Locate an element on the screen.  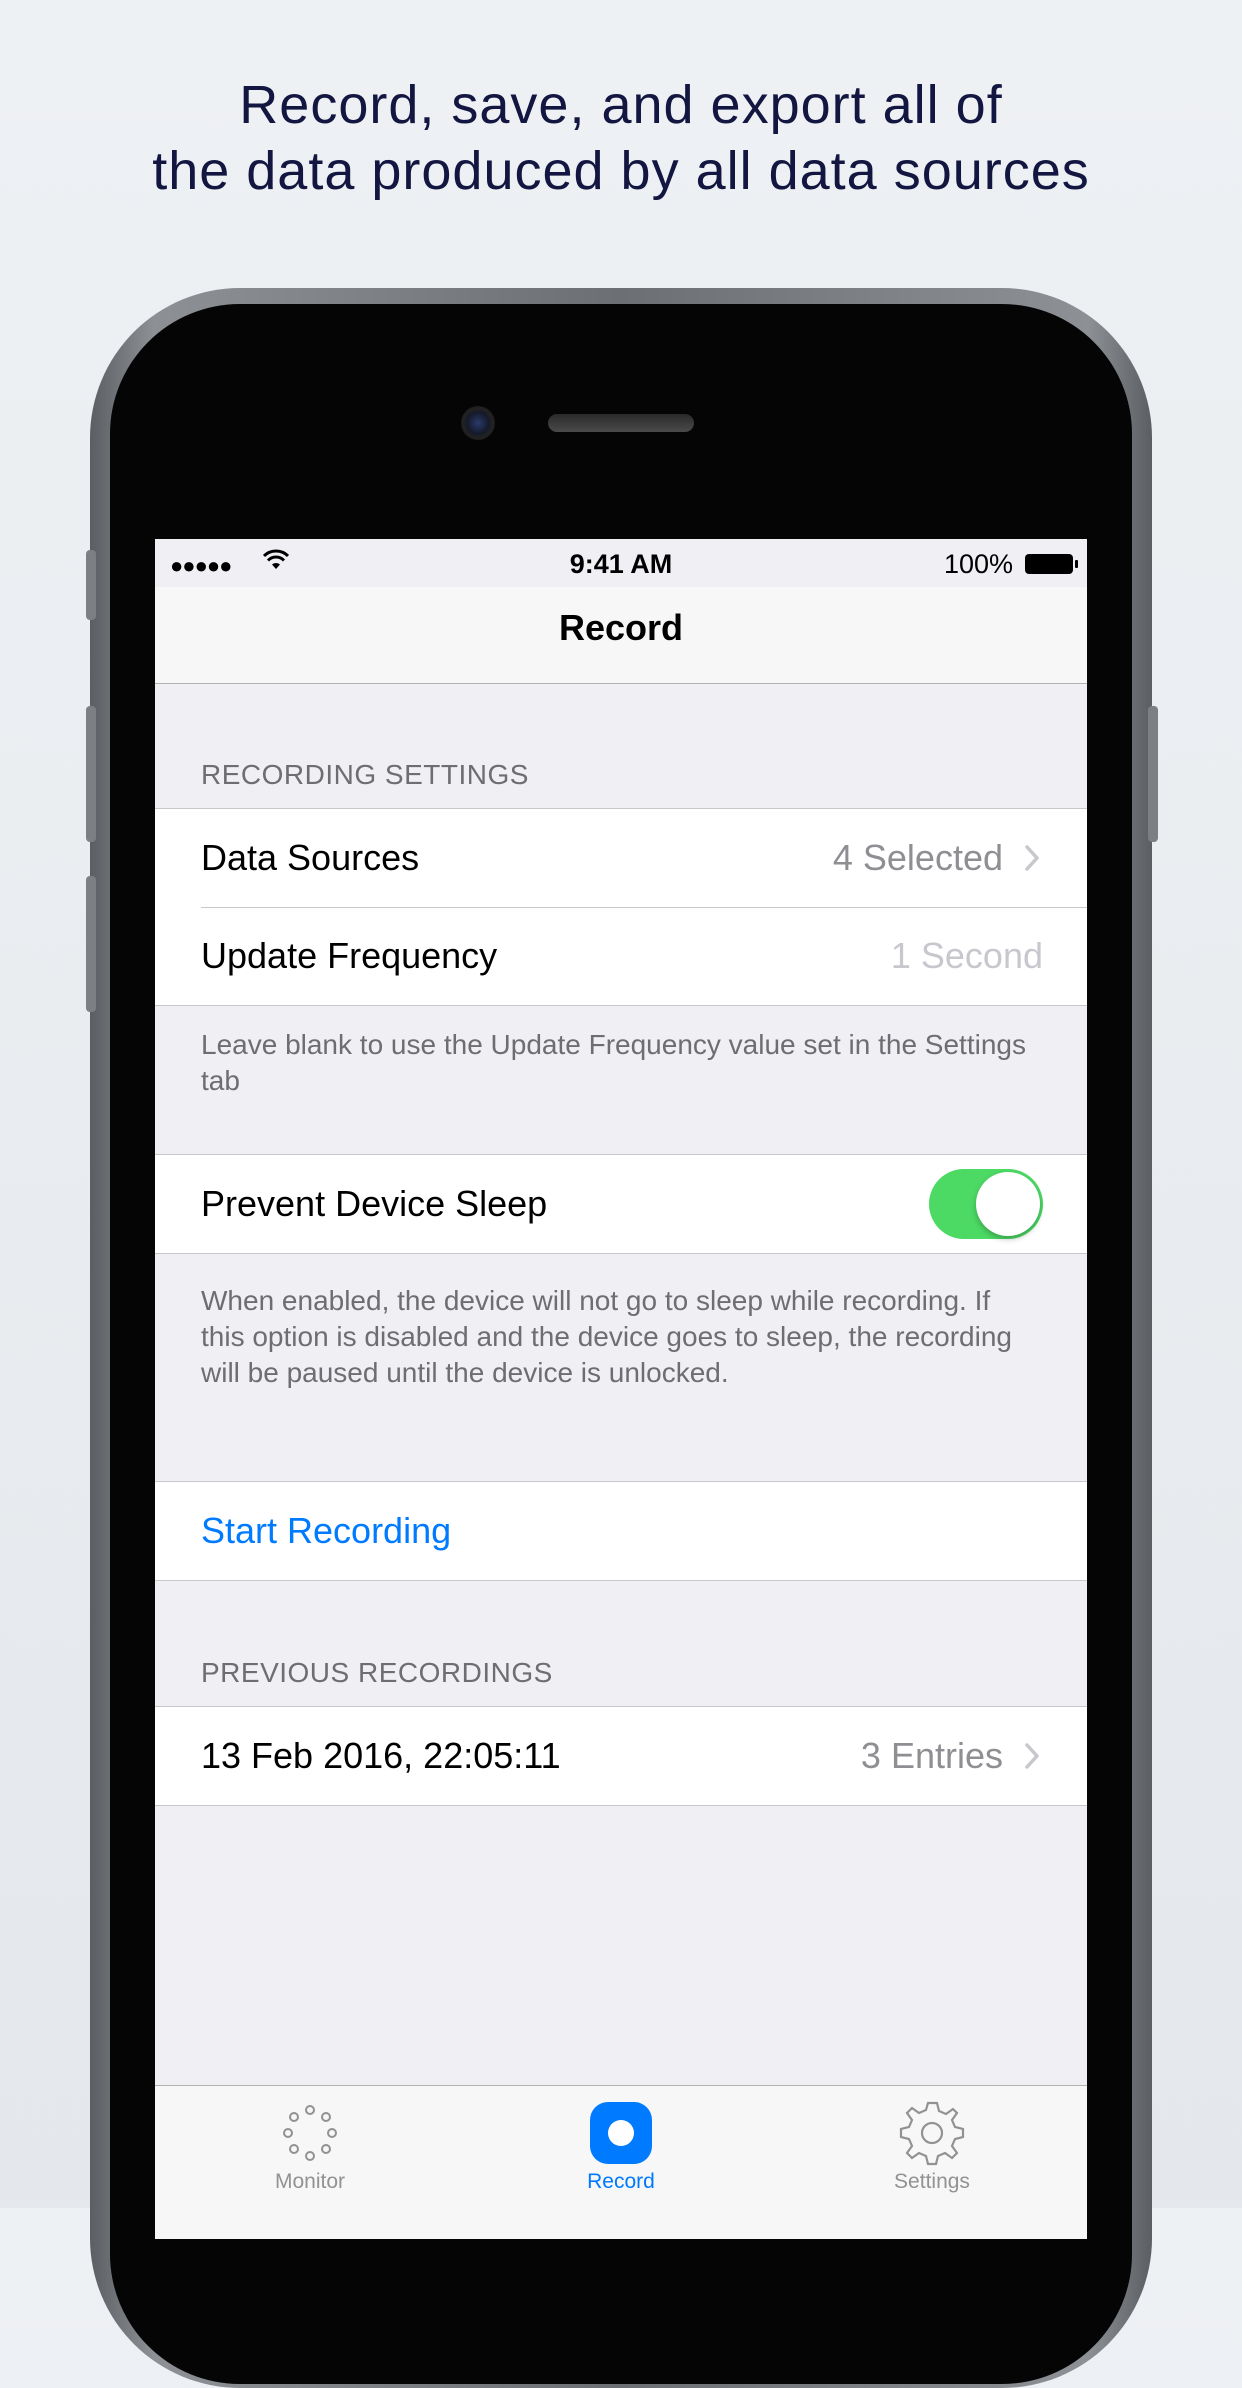
tab-bar: Monitor Record Settings is located at coordinates (621, 2162).